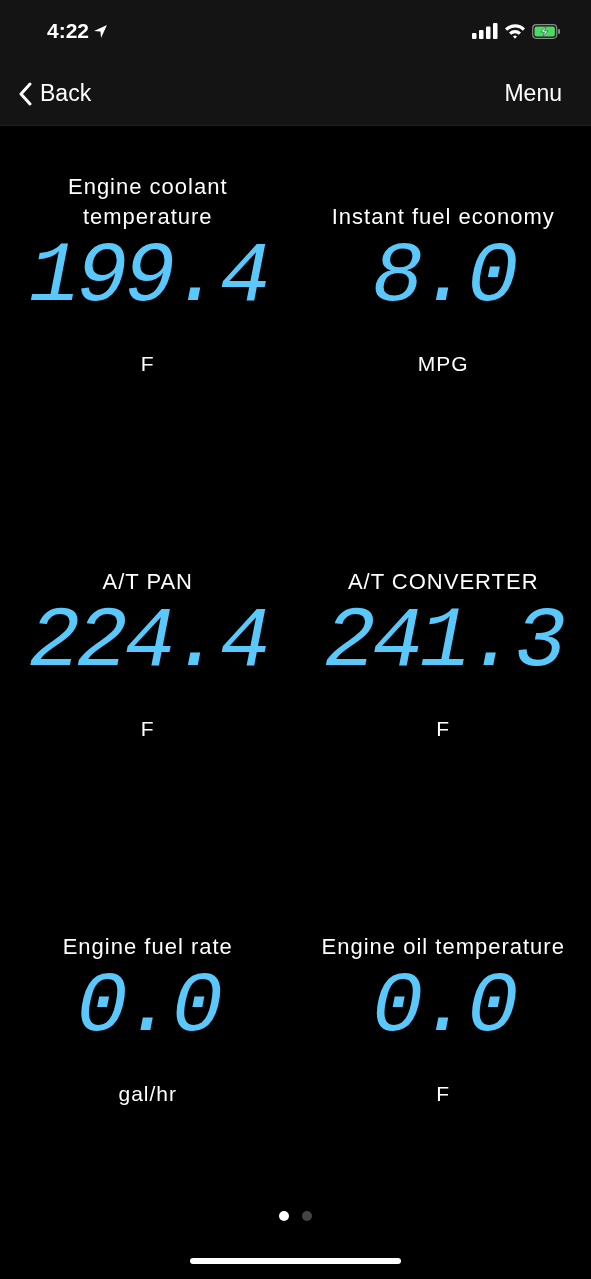  What do you see at coordinates (533, 93) in the screenshot?
I see `menu-button: Menu` at bounding box center [533, 93].